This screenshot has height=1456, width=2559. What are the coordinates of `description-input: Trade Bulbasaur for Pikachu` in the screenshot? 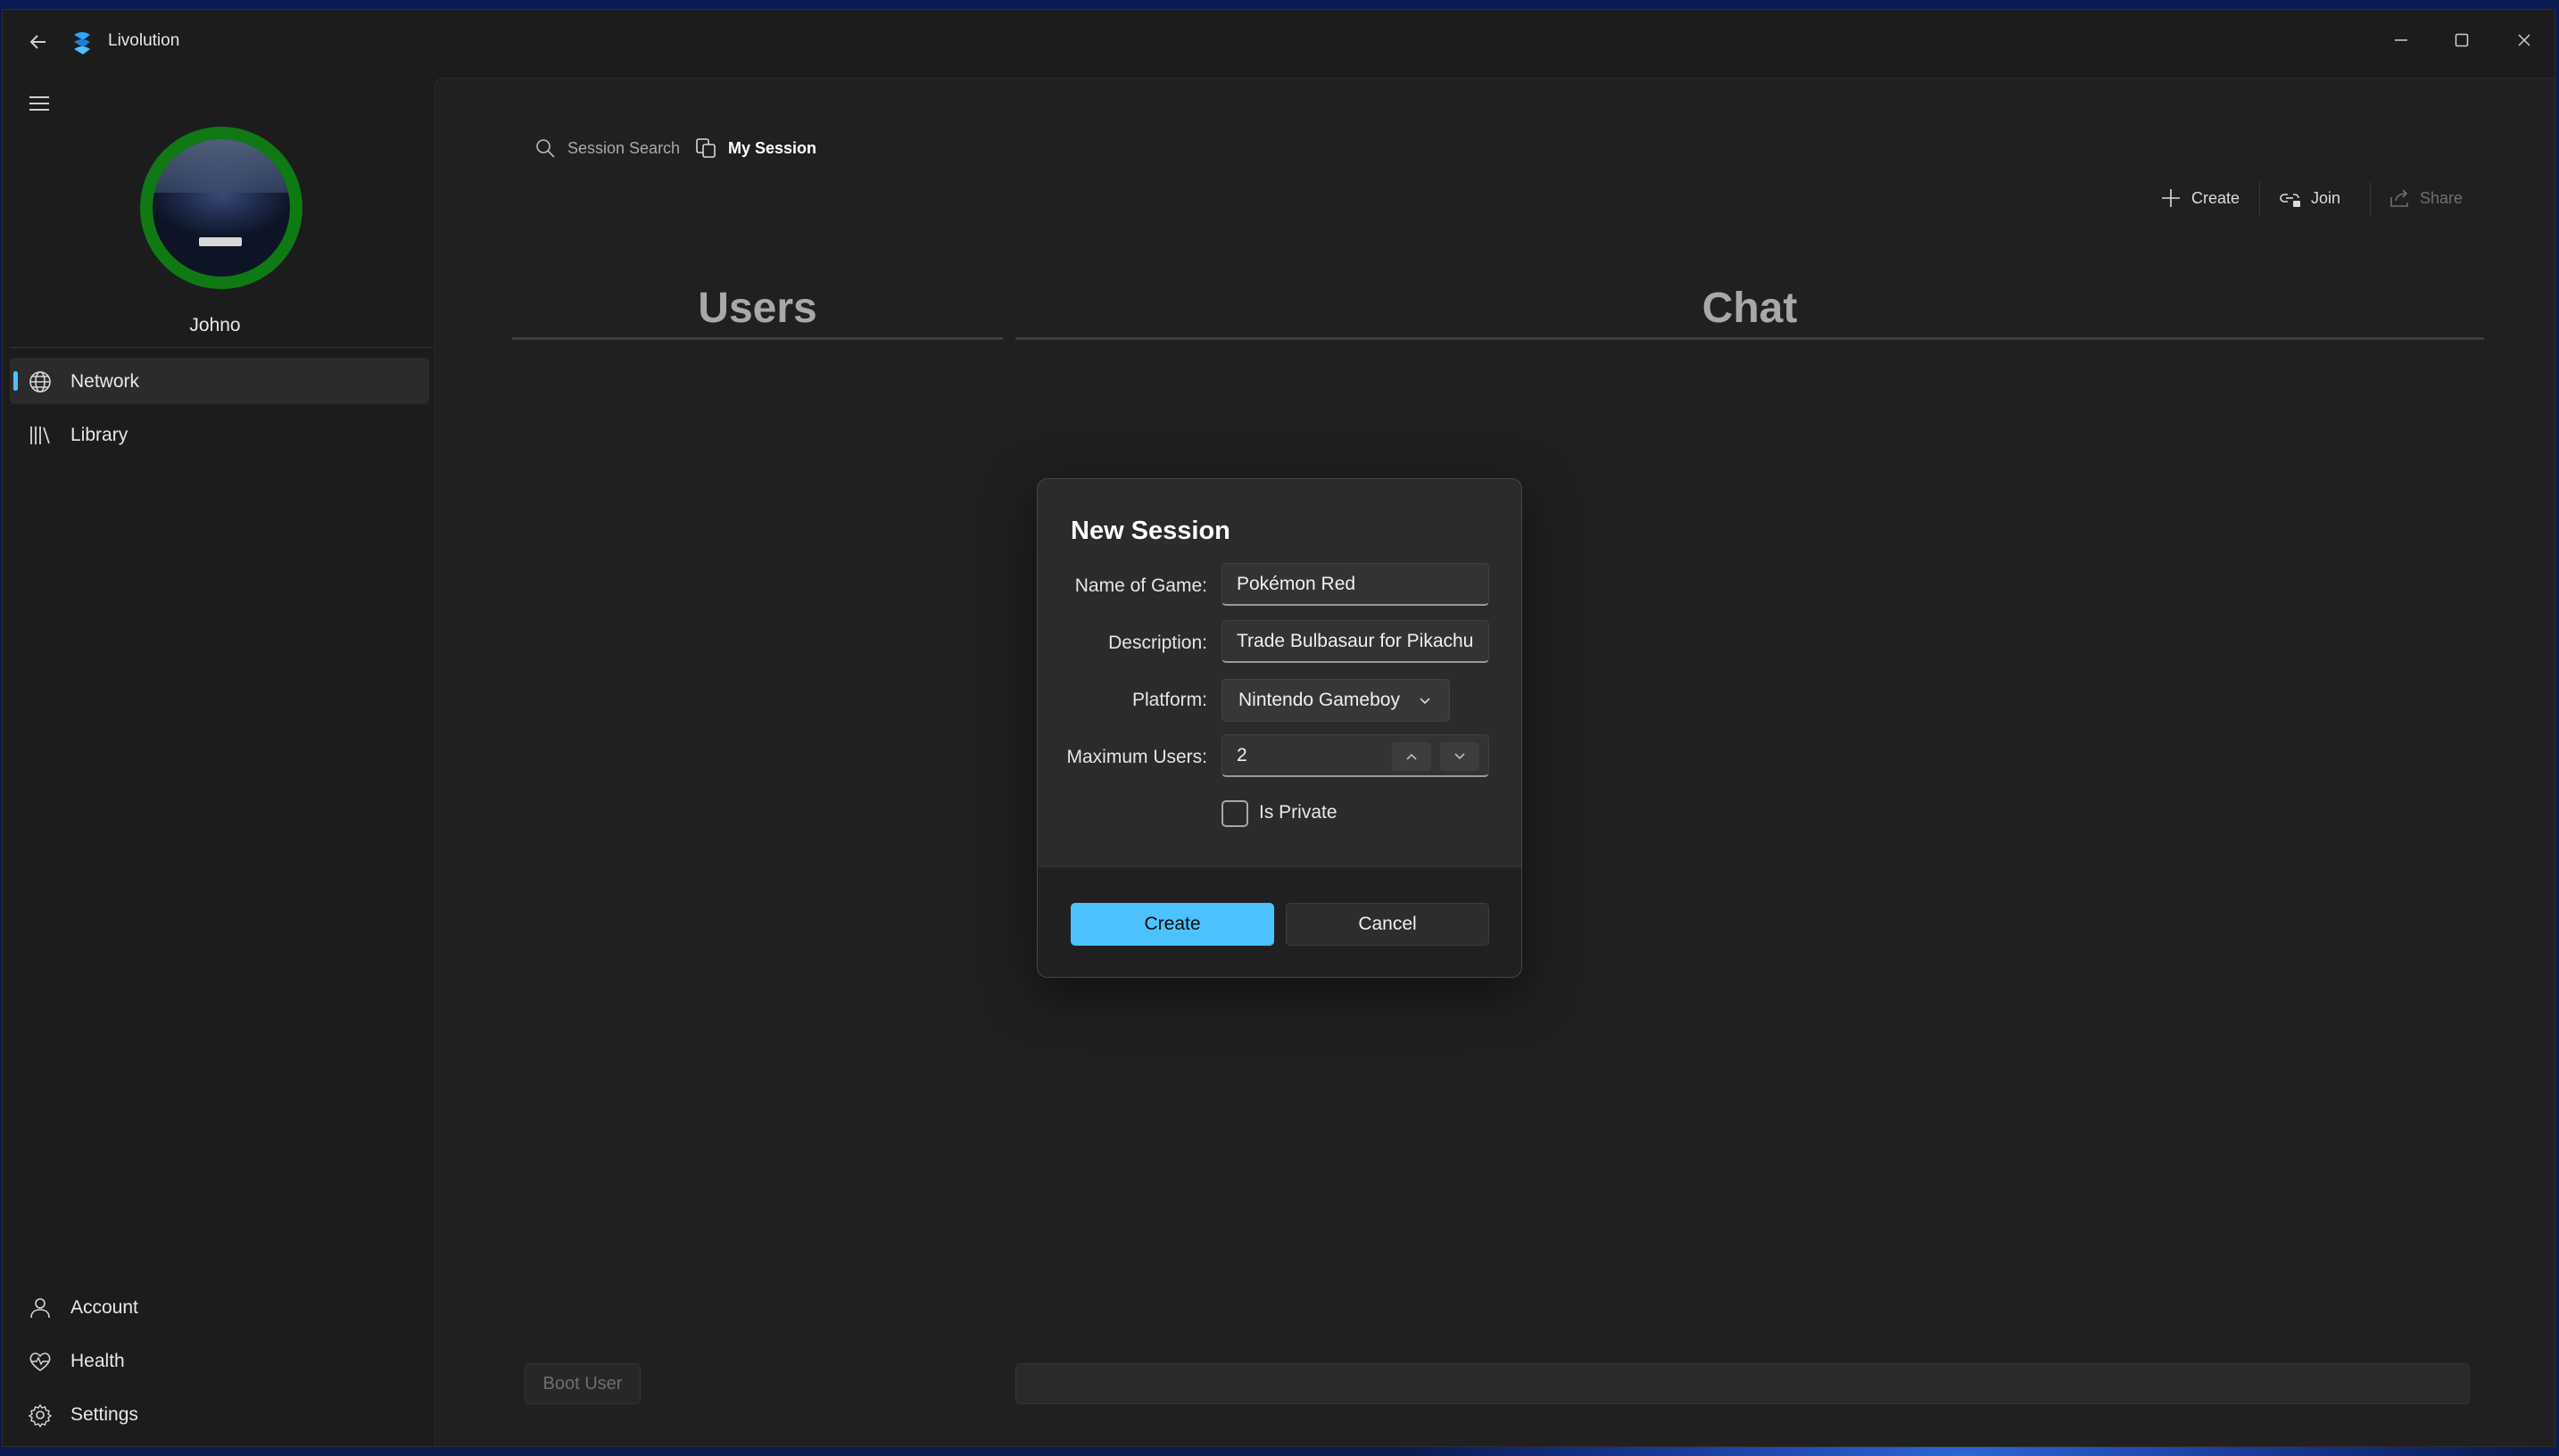 It's located at (1355, 642).